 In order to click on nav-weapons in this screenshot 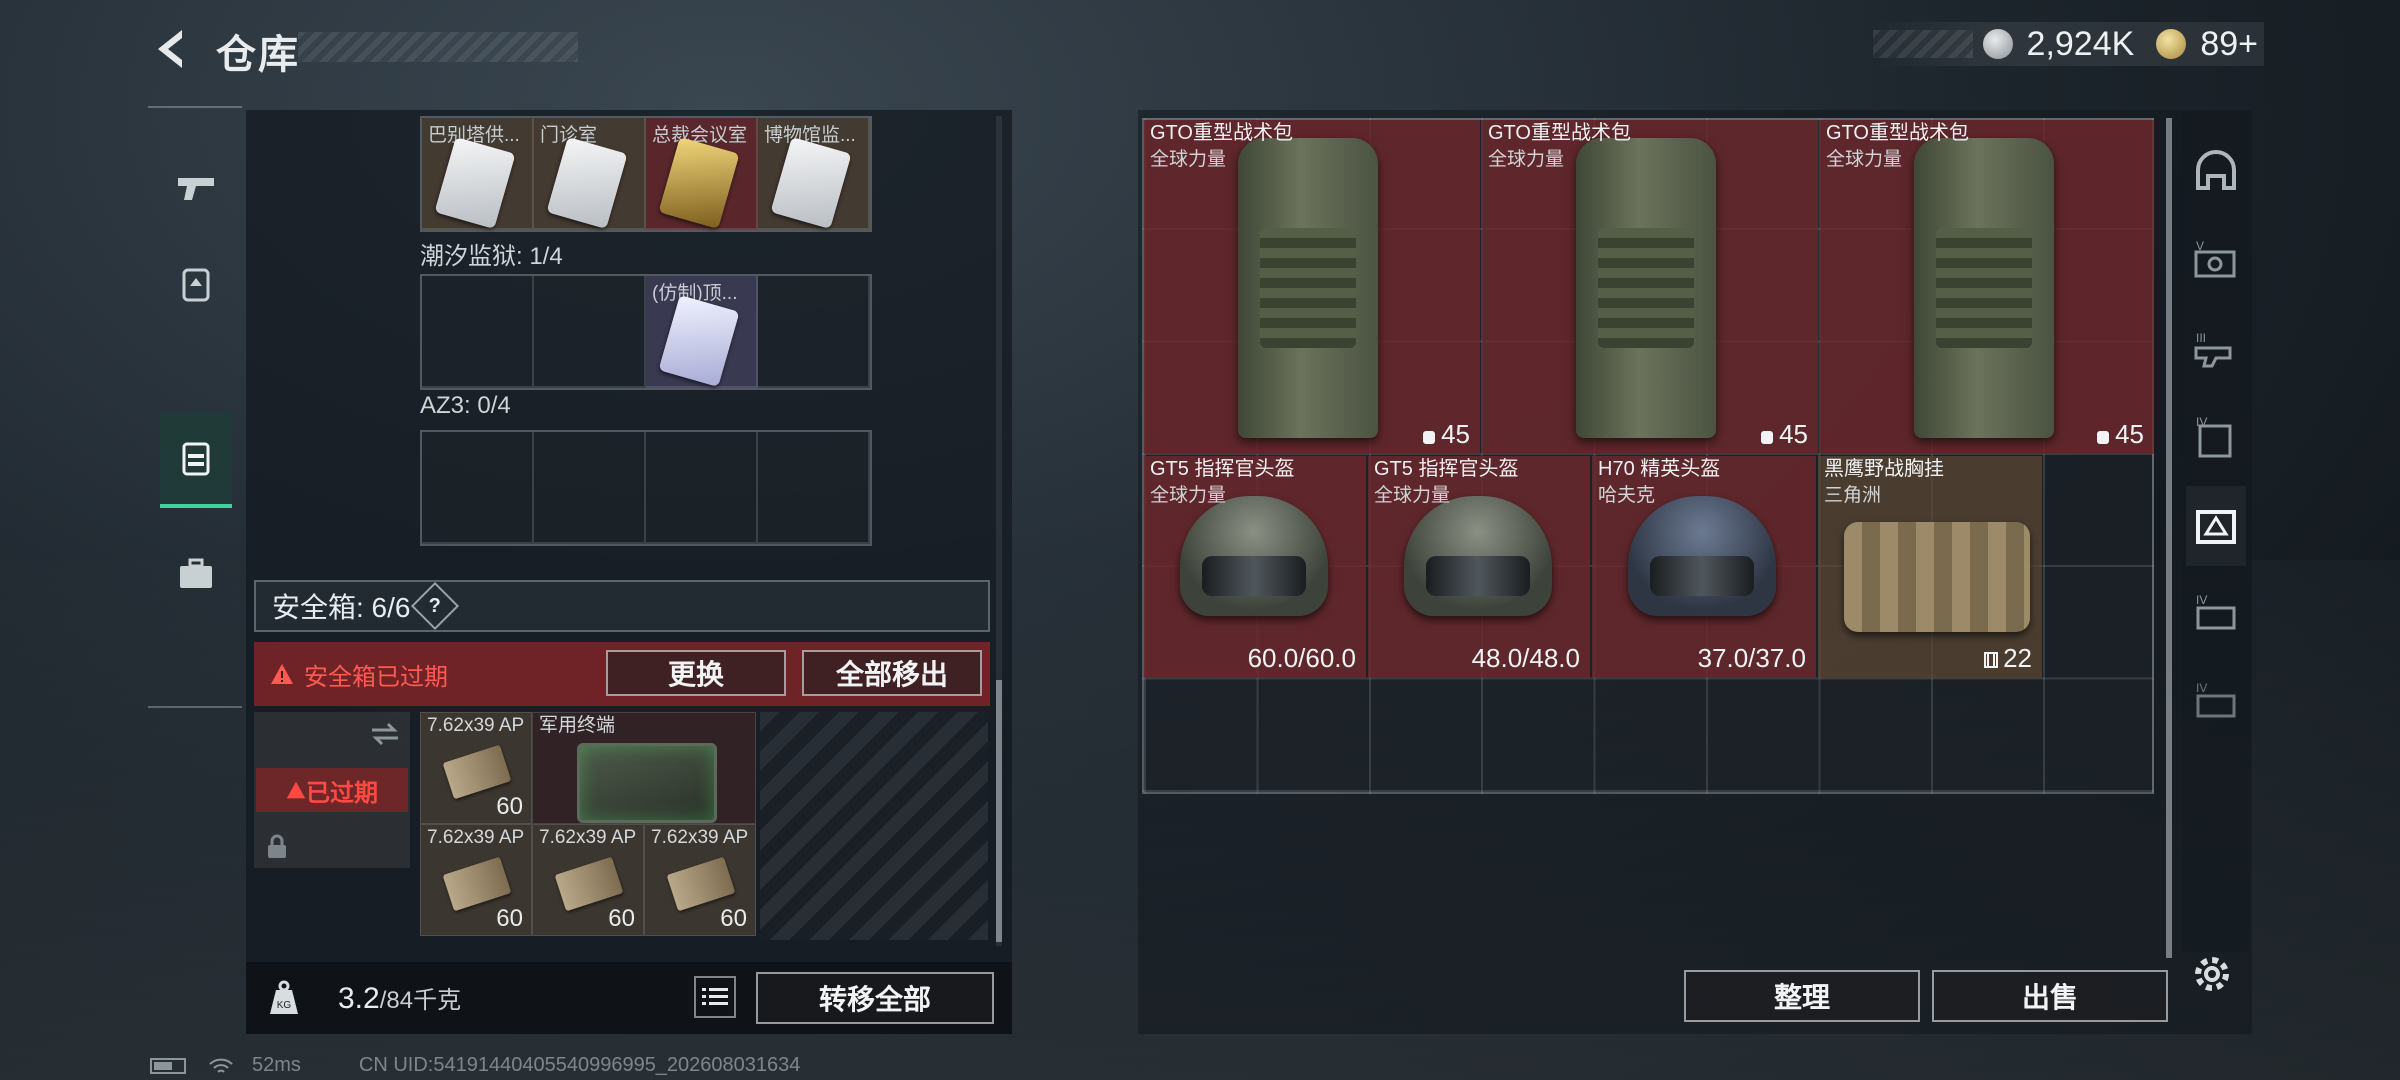, I will do `click(196, 188)`.